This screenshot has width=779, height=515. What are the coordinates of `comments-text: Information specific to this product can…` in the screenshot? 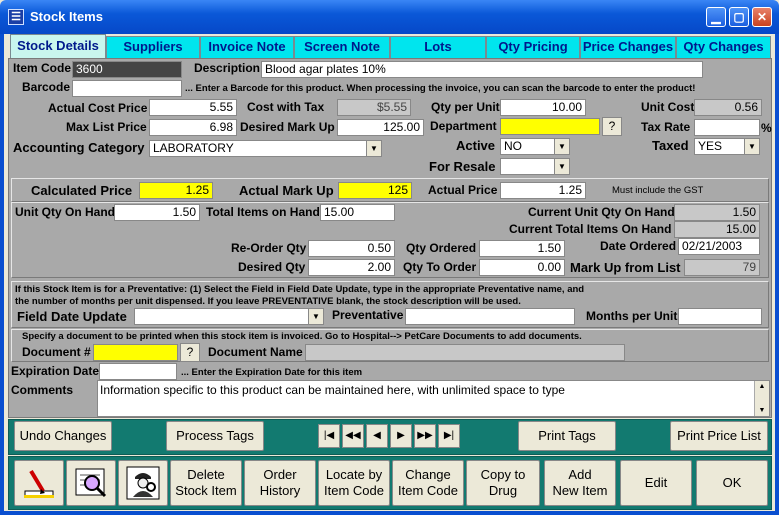 It's located at (332, 390).